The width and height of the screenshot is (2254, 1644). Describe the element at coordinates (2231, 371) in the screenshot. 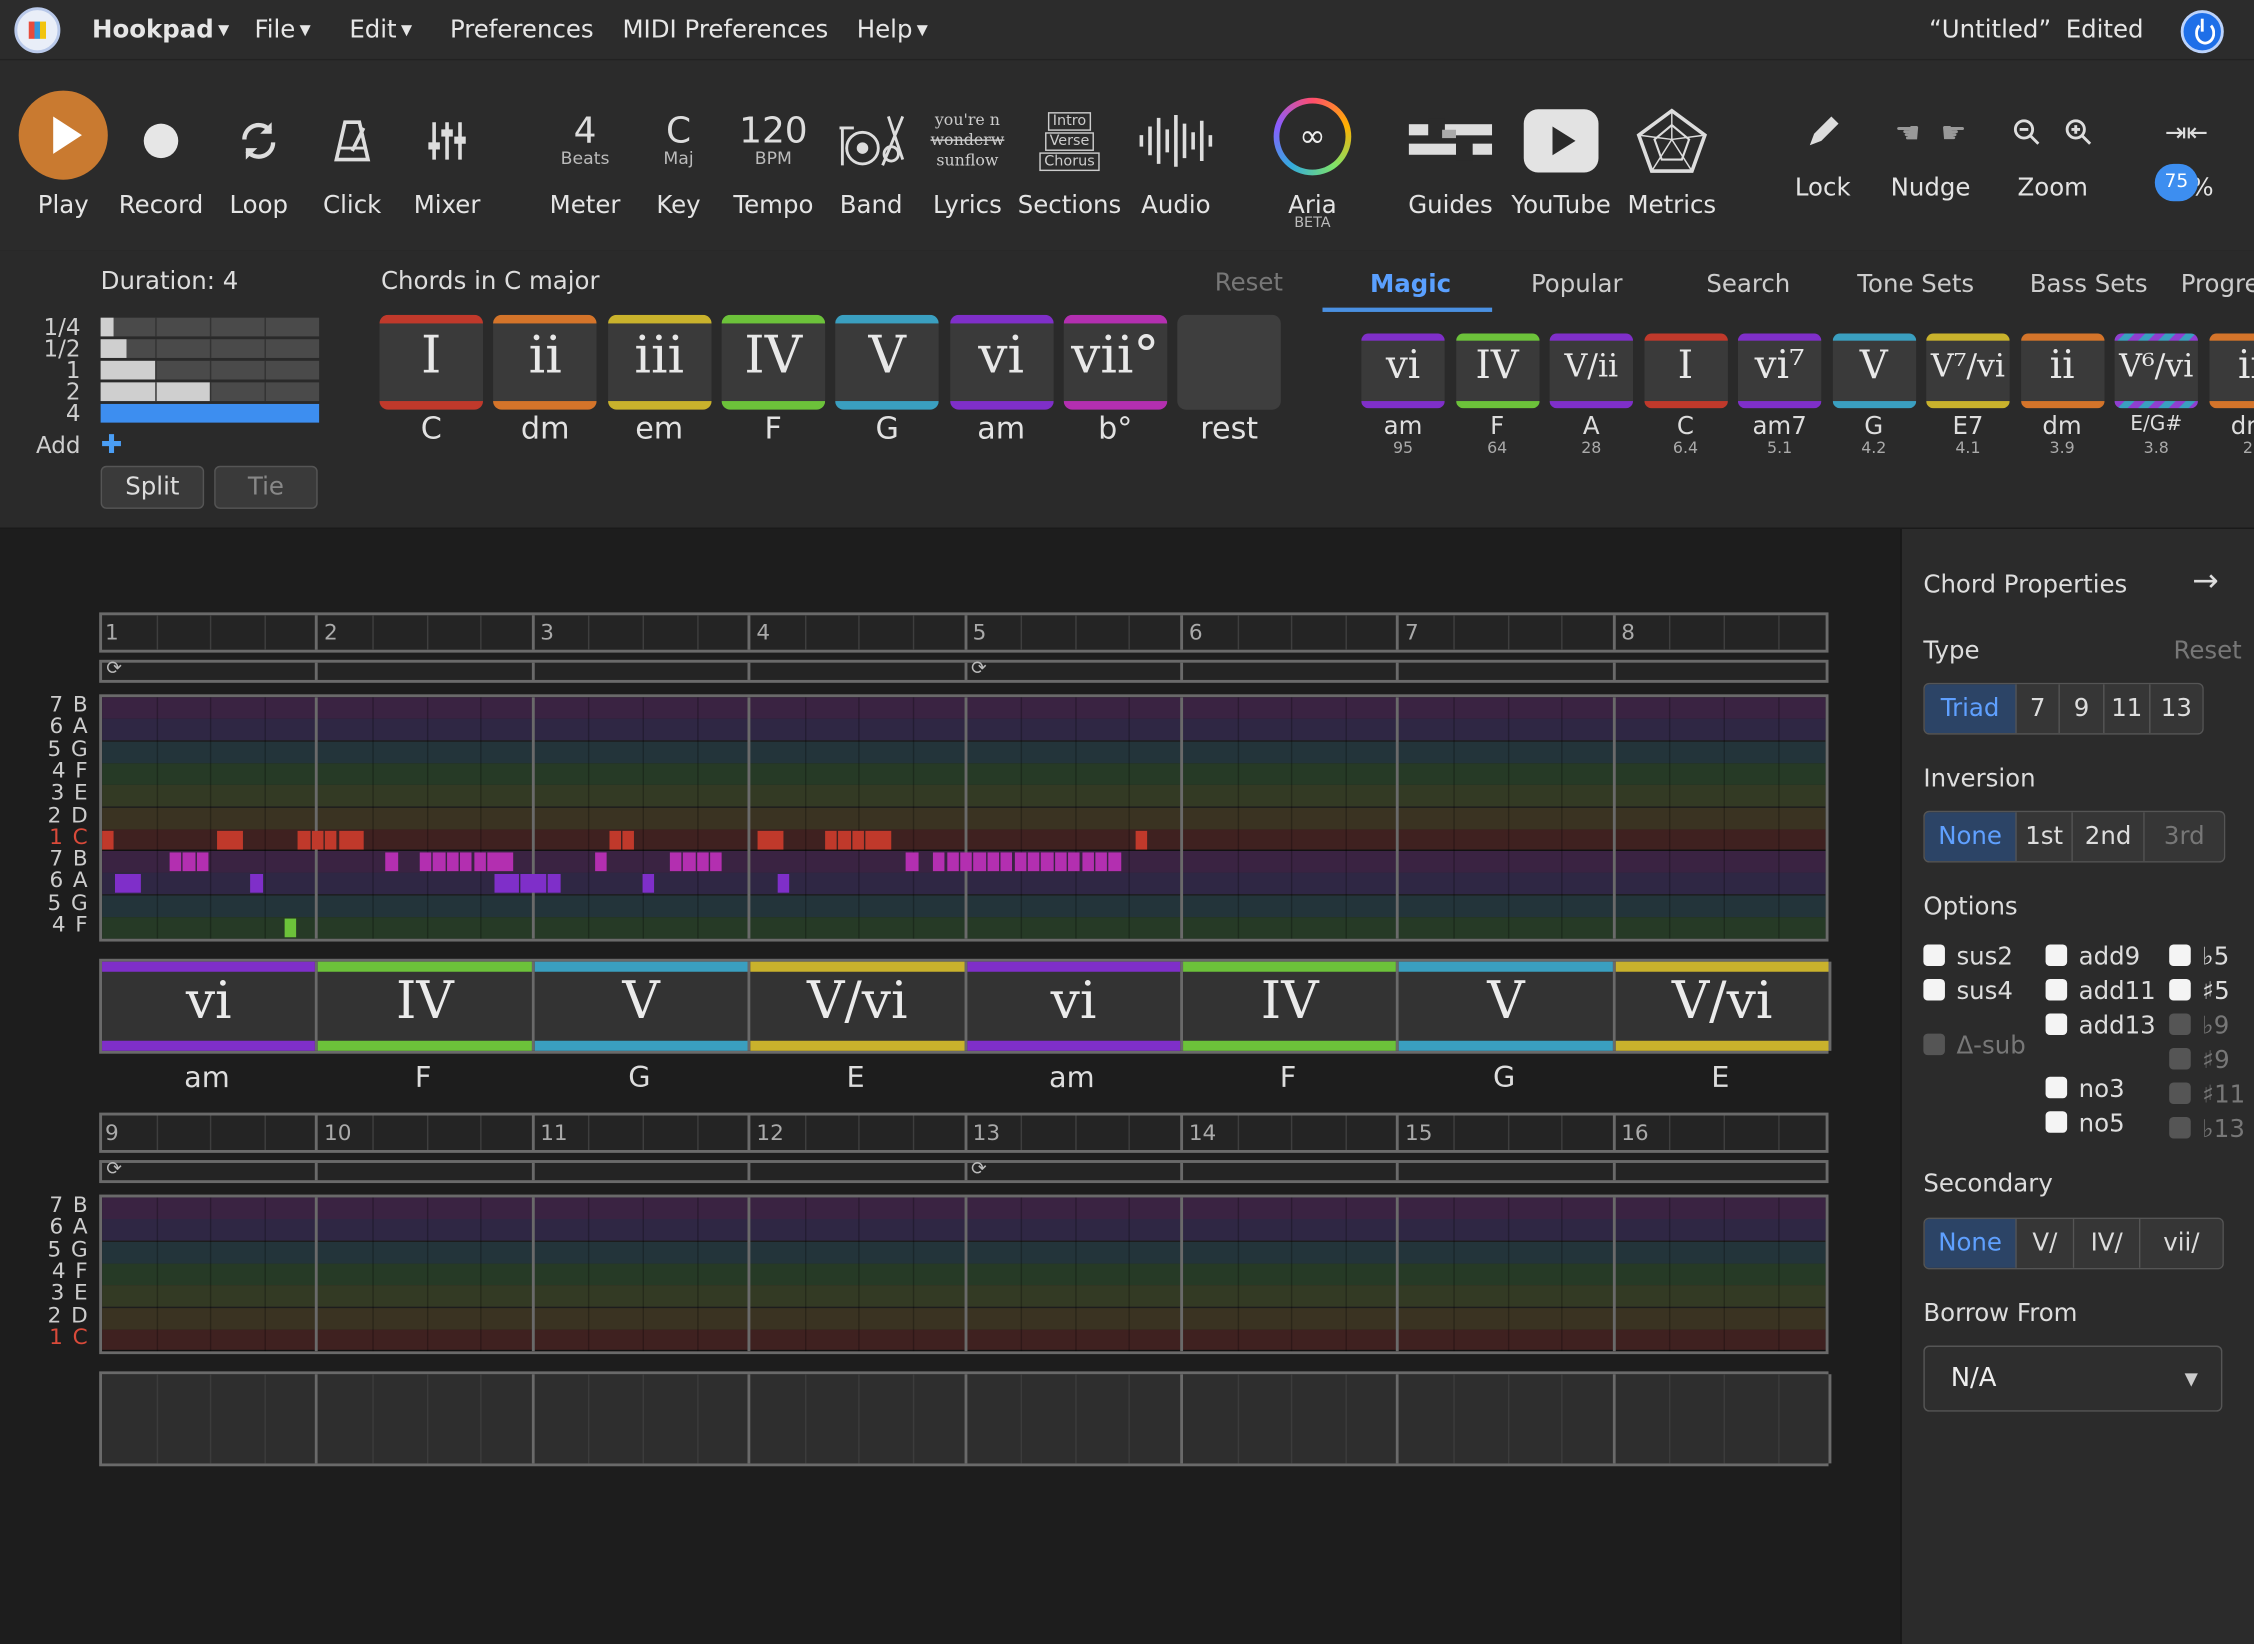

I see `suggestion-tile: ii` at that location.